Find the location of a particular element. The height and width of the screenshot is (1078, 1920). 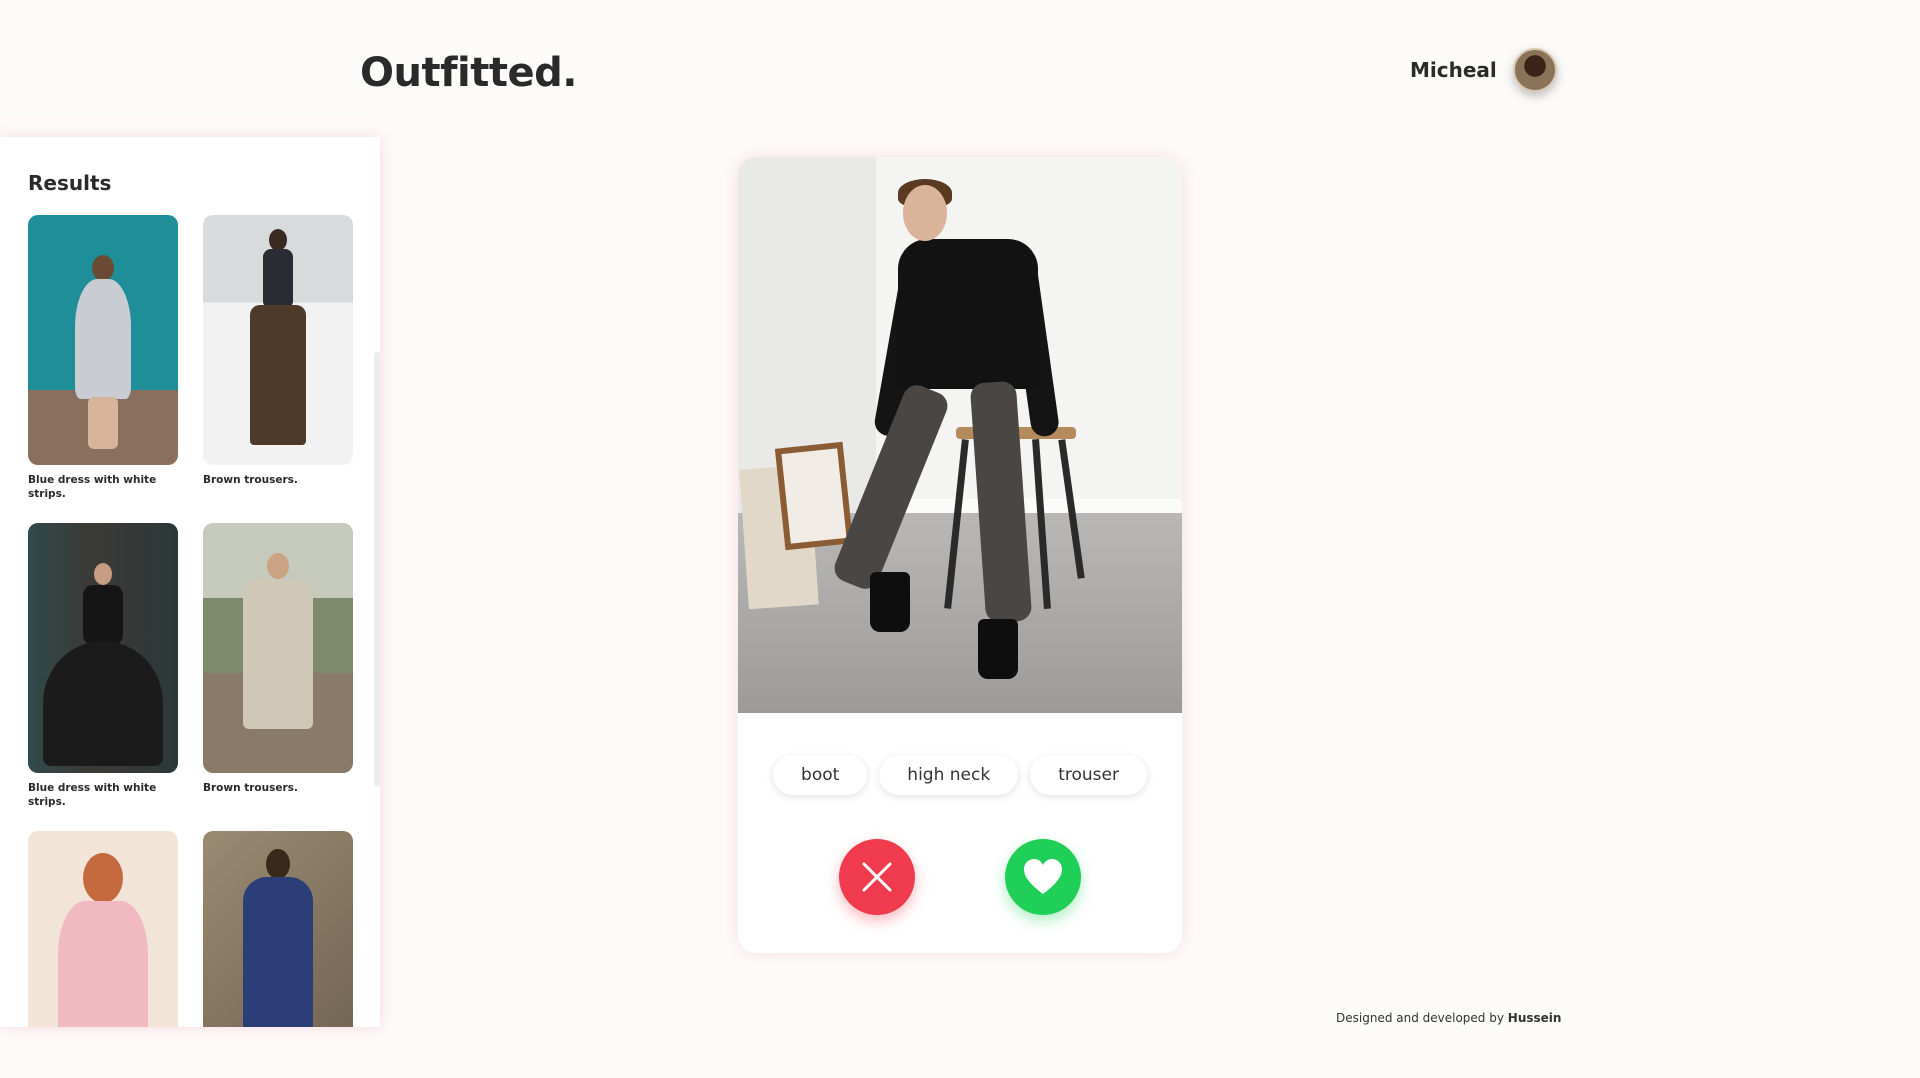

user-name: Micheal is located at coordinates (1453, 70).